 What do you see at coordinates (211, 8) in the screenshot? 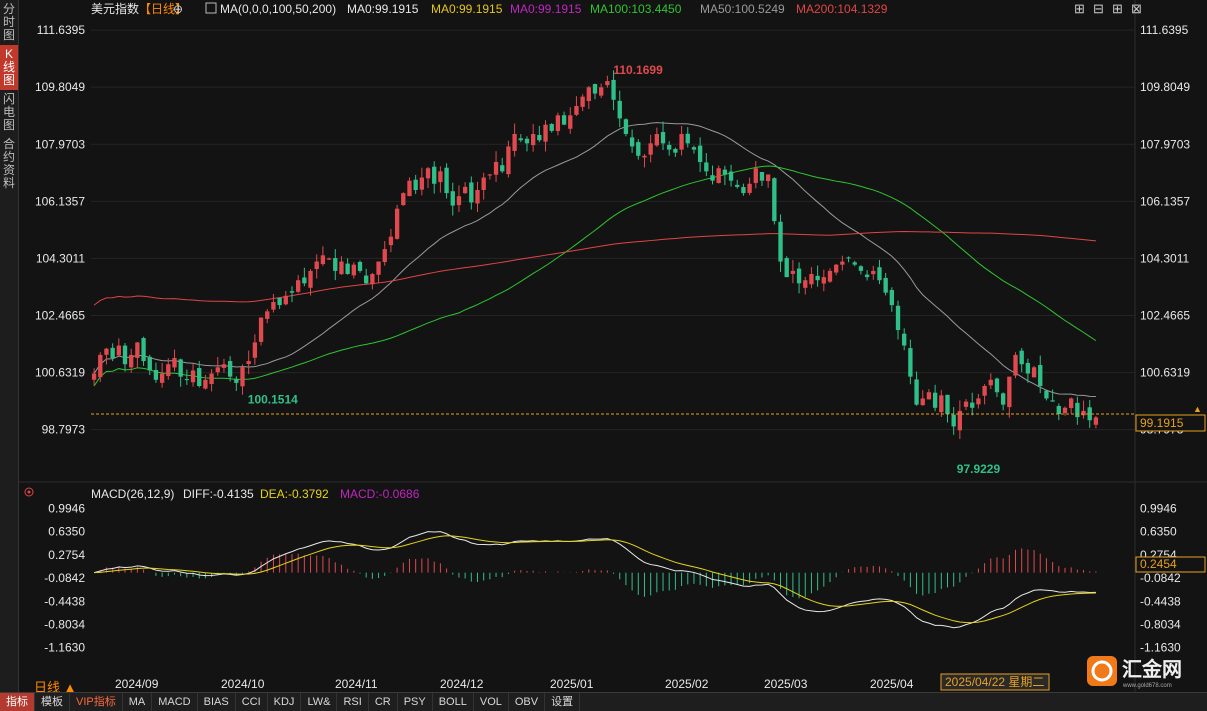
I see `ma-toggle-icon` at bounding box center [211, 8].